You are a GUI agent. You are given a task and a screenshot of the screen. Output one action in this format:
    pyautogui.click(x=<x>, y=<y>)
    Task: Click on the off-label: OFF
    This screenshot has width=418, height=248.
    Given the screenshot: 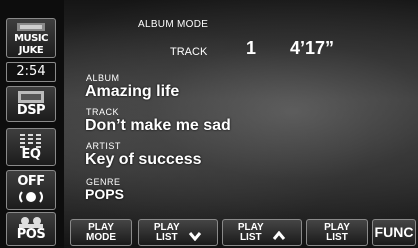 What is the action you would take?
    pyautogui.click(x=31, y=181)
    